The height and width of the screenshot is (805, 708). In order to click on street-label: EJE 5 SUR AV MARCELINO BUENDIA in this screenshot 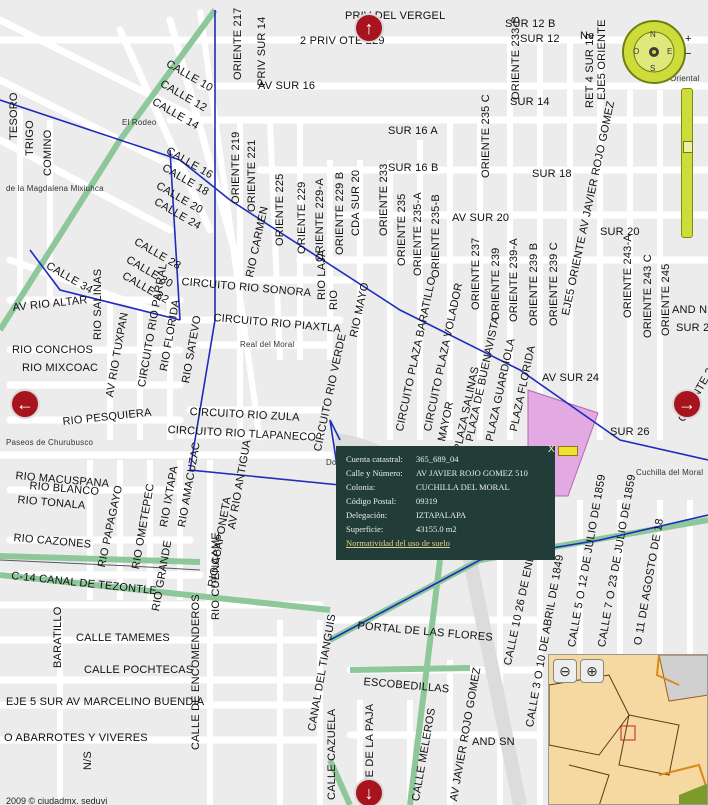, I will do `click(105, 702)`.